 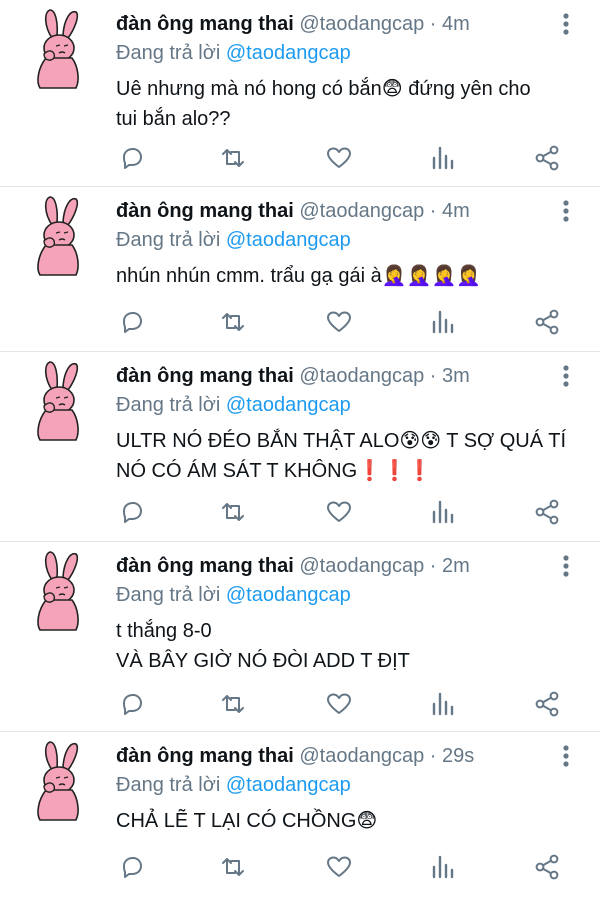 What do you see at coordinates (247, 821) in the screenshot?
I see `tweet-text-line: CHẢ LẼ T LẠI CÓ CHỒNG😨` at bounding box center [247, 821].